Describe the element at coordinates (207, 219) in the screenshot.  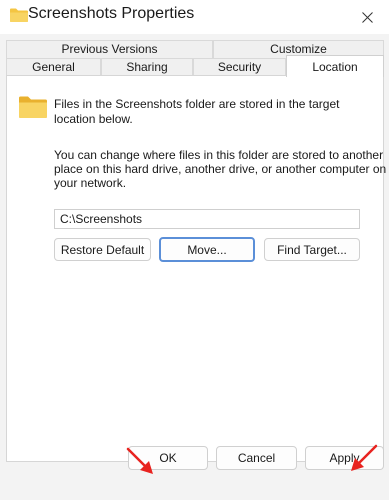
I see `location-path-input` at that location.